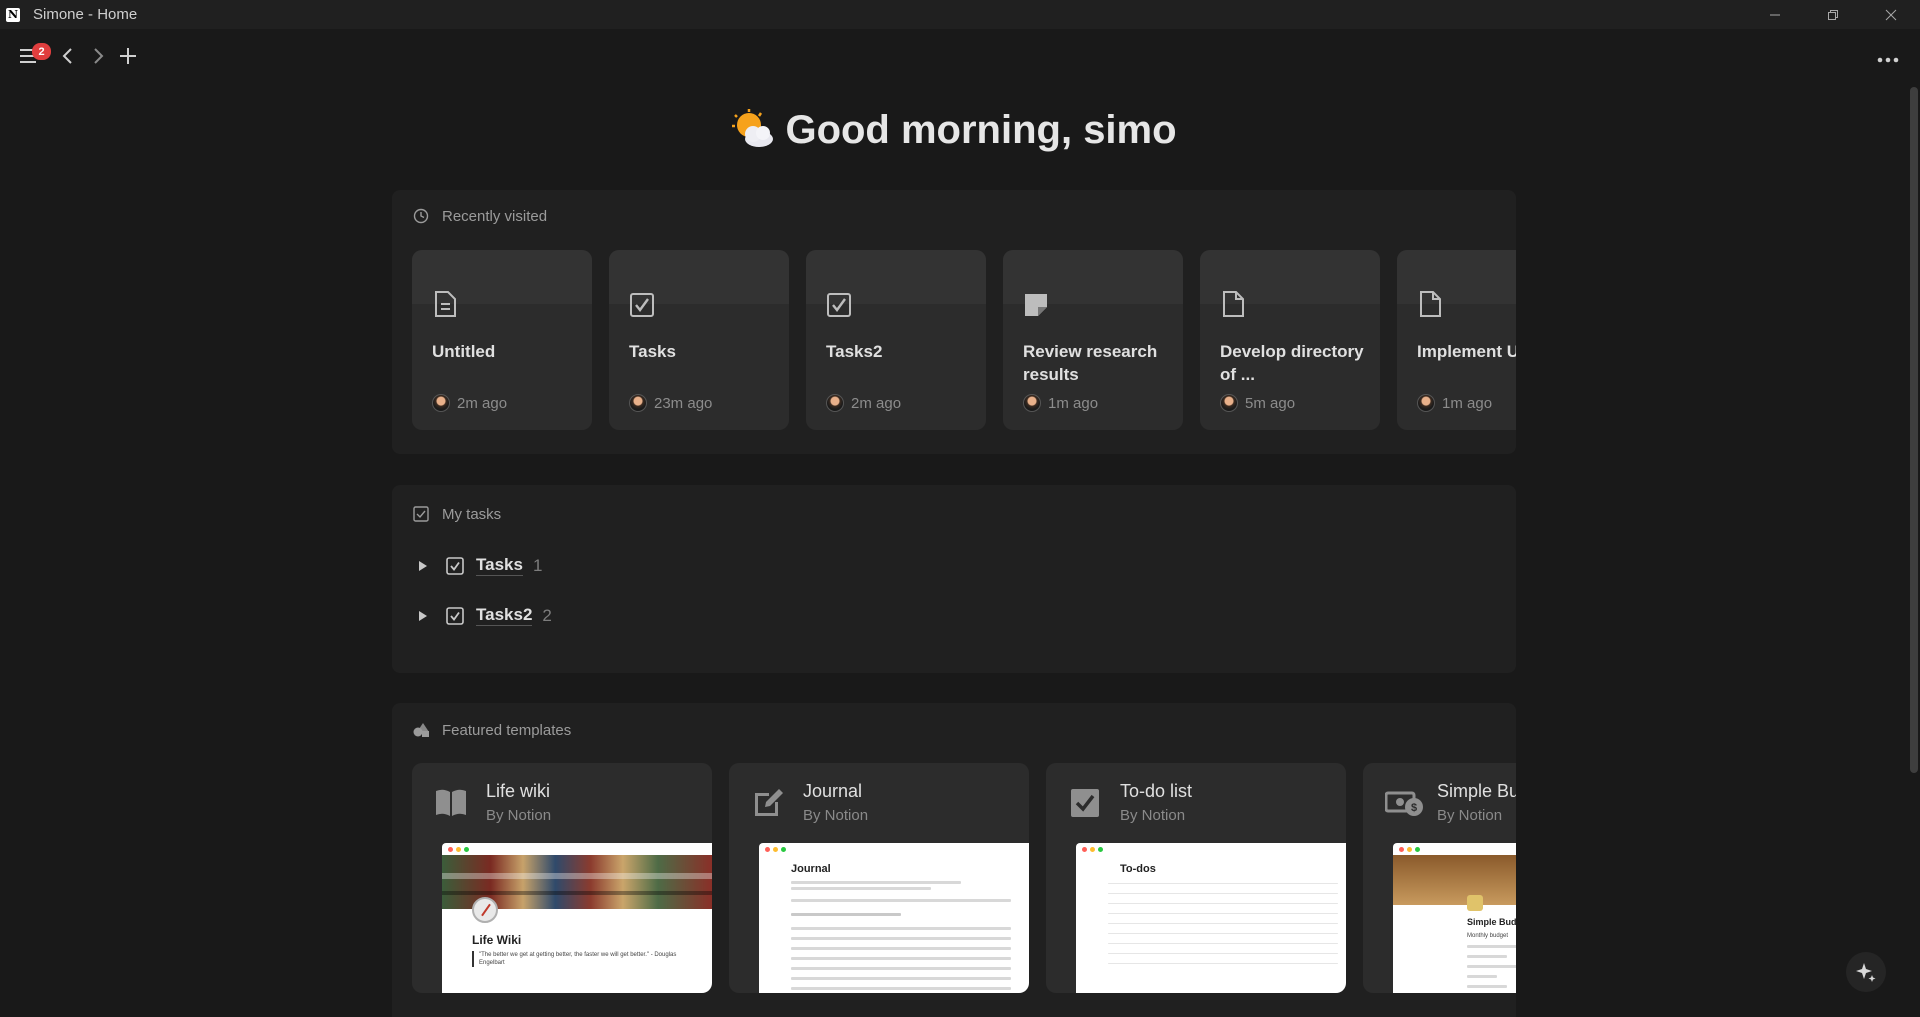  What do you see at coordinates (85, 14) in the screenshot?
I see `window-title: Simone - Home` at bounding box center [85, 14].